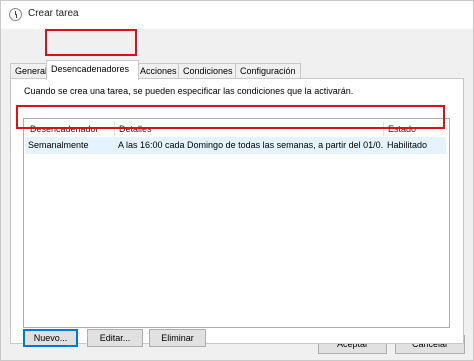 This screenshot has width=474, height=361. Describe the element at coordinates (237, 15) in the screenshot. I see `title-bar: Crear tarea` at that location.